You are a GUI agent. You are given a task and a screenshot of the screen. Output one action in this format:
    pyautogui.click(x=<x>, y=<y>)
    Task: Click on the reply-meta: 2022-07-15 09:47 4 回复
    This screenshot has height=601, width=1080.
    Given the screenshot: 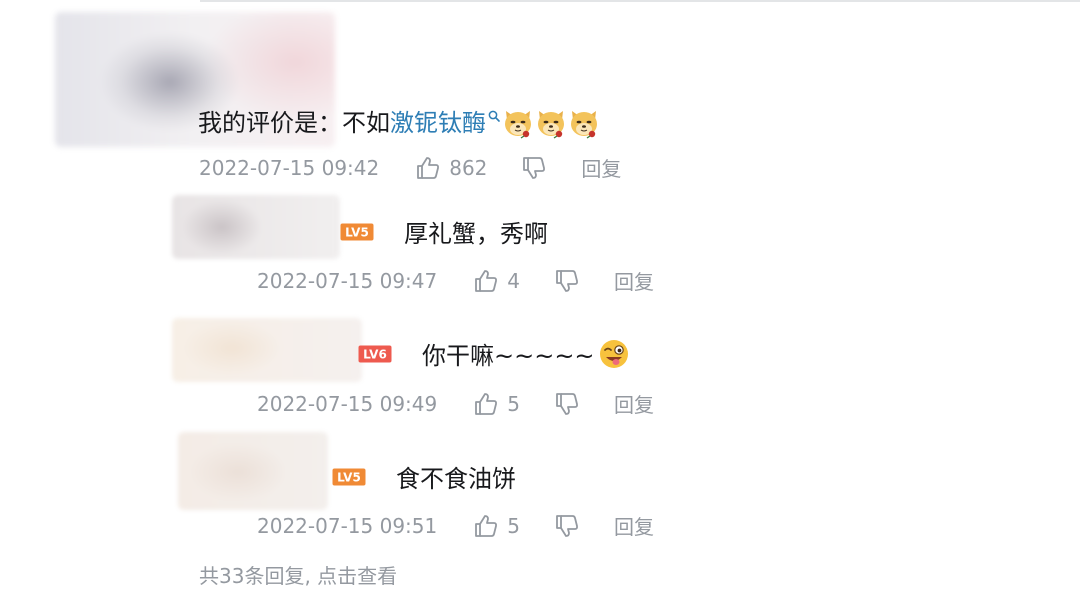 What is the action you would take?
    pyautogui.click(x=455, y=280)
    